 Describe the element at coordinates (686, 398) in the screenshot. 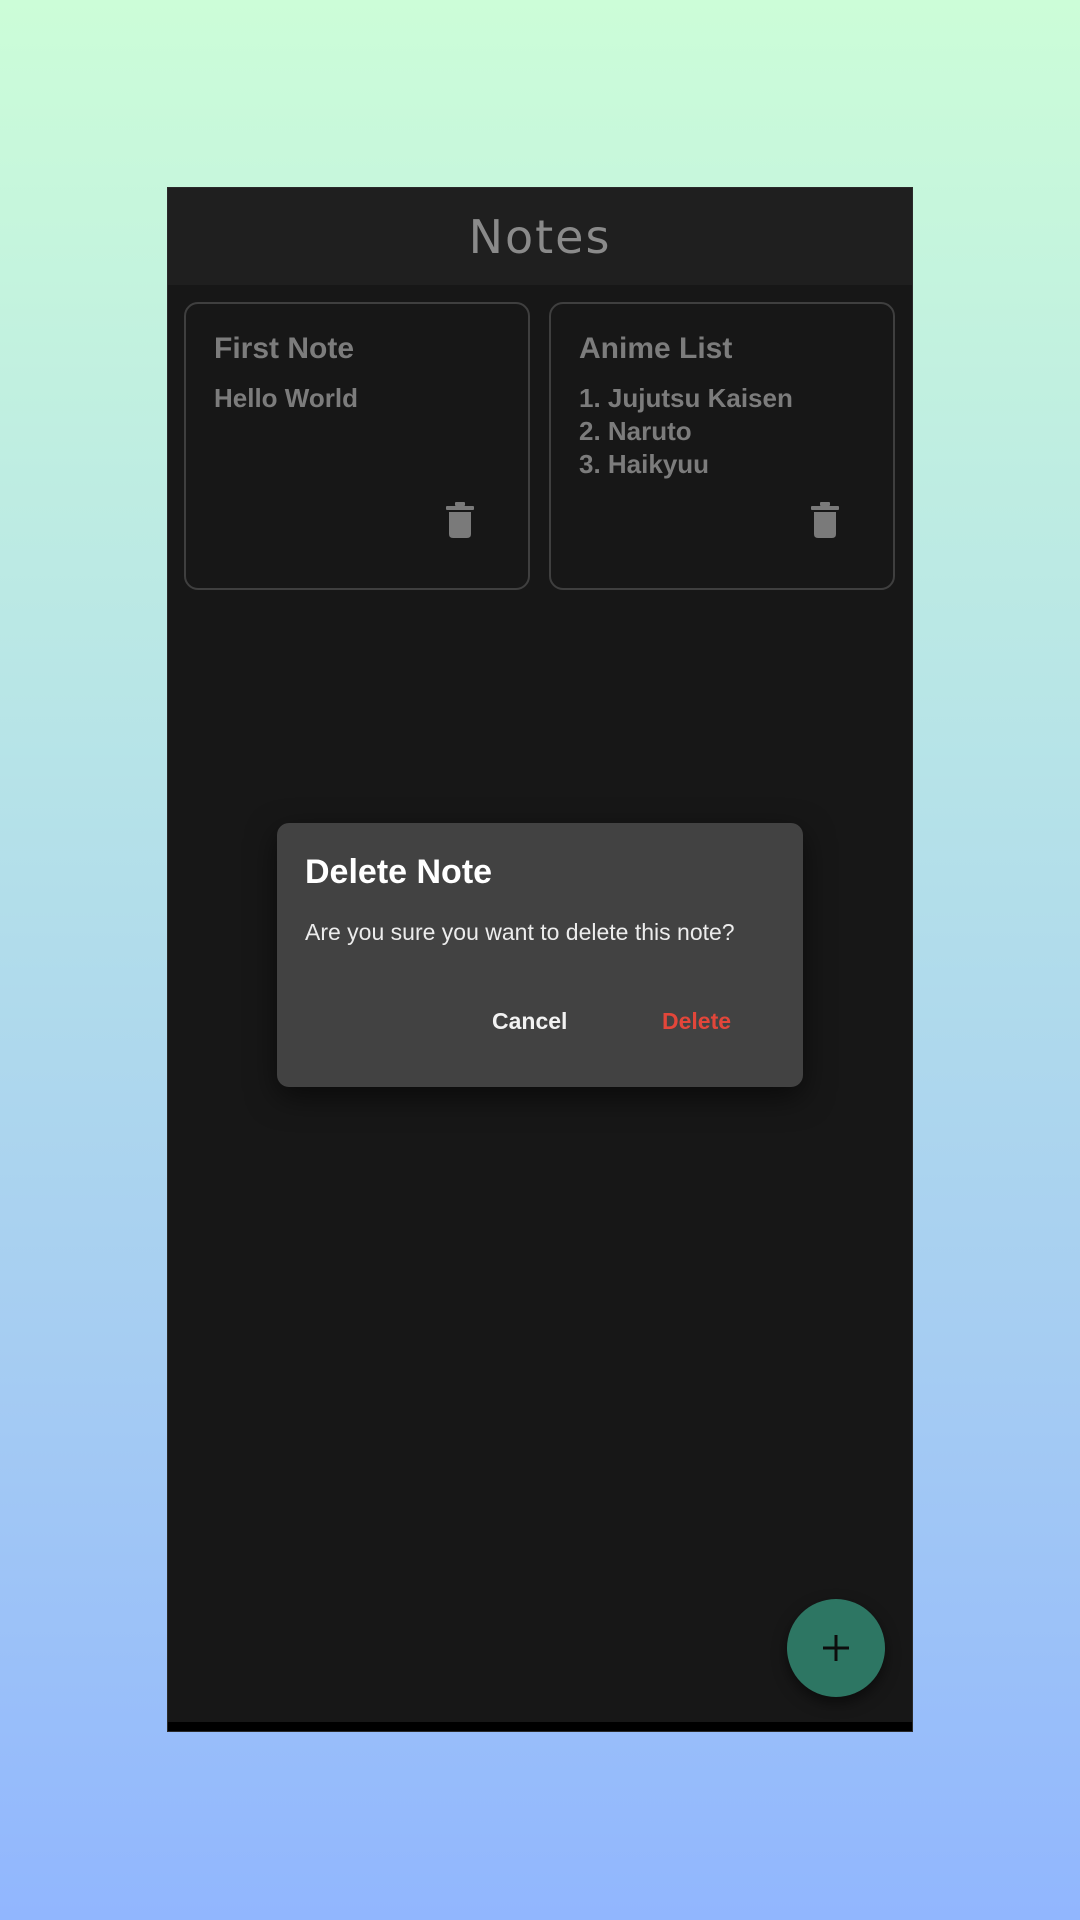

I see `note-line: 1. Jujutsu Kaisen` at that location.